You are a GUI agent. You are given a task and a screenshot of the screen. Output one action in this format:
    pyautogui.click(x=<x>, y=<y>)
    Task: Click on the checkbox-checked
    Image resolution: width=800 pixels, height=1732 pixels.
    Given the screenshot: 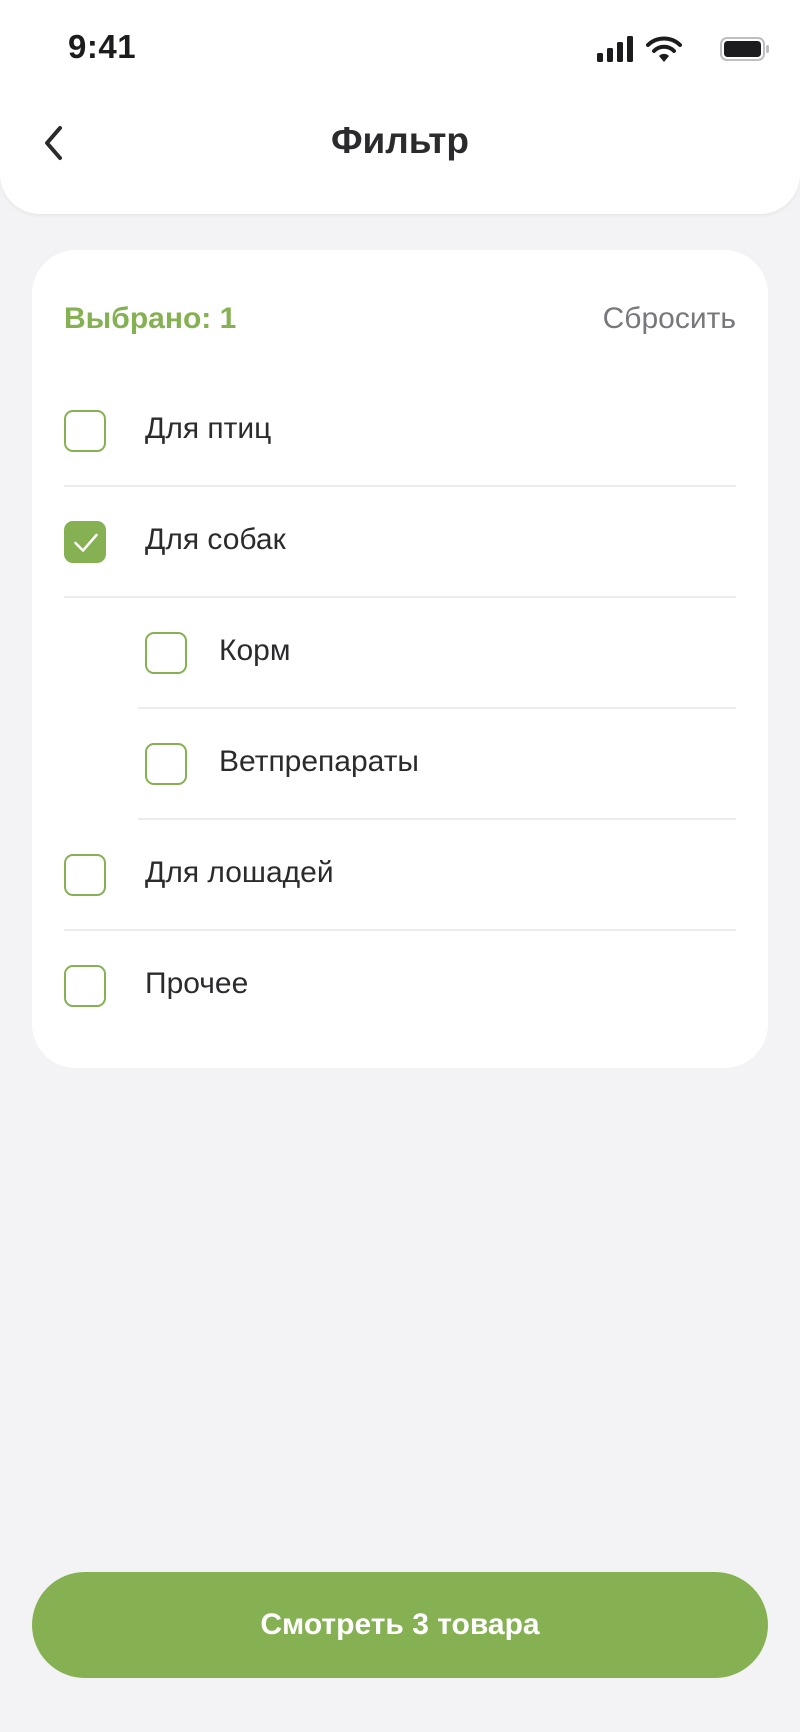 What is the action you would take?
    pyautogui.click(x=85, y=542)
    